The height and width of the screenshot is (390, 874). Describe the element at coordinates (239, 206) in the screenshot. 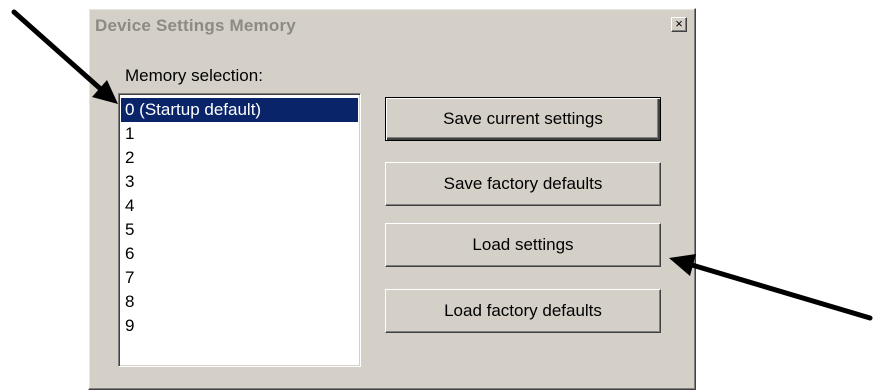

I see `memory-item-4: 4` at that location.